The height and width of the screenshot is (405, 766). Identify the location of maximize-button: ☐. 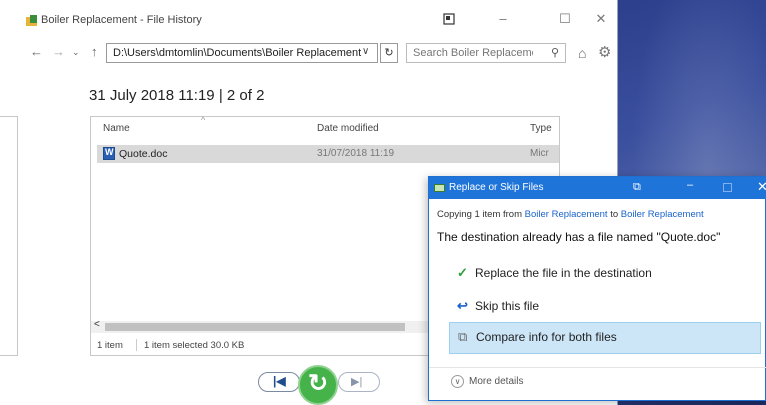
(565, 19).